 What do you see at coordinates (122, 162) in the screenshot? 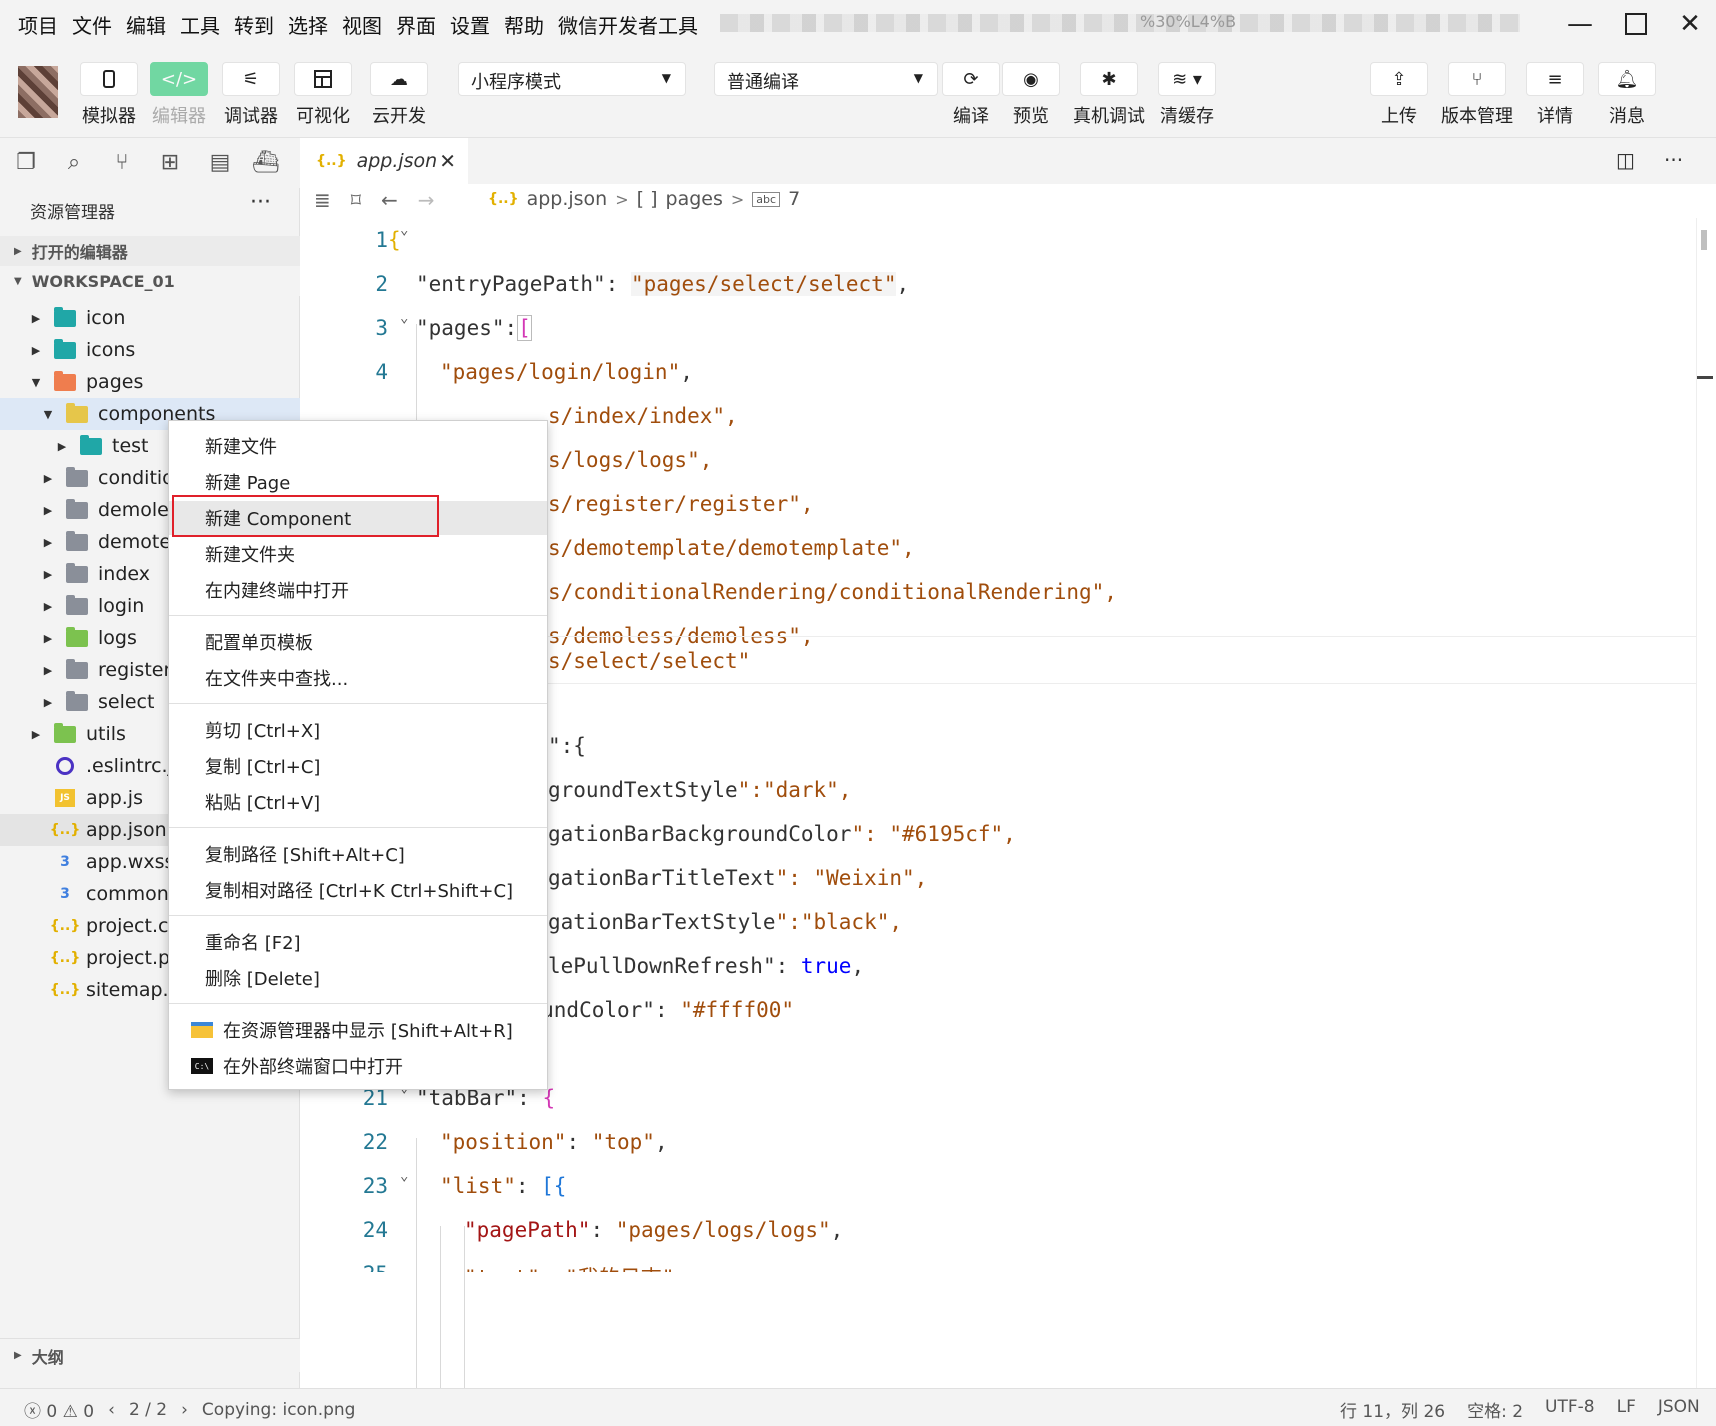
I see `source-control-icon: ⑂` at bounding box center [122, 162].